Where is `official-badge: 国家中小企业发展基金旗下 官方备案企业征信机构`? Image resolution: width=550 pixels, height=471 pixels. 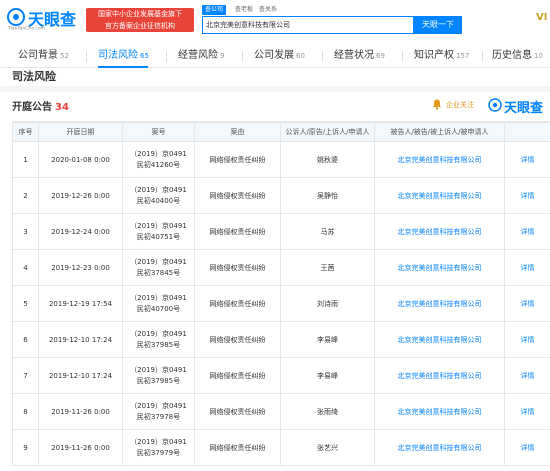
official-badge: 国家中小企业发展基金旗下 官方备案企业征信机构 is located at coordinates (140, 20).